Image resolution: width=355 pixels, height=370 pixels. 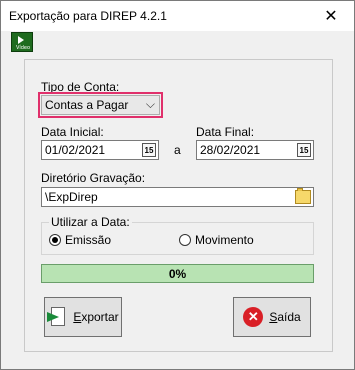 I want to click on progress-bar: 0%, so click(x=177, y=273).